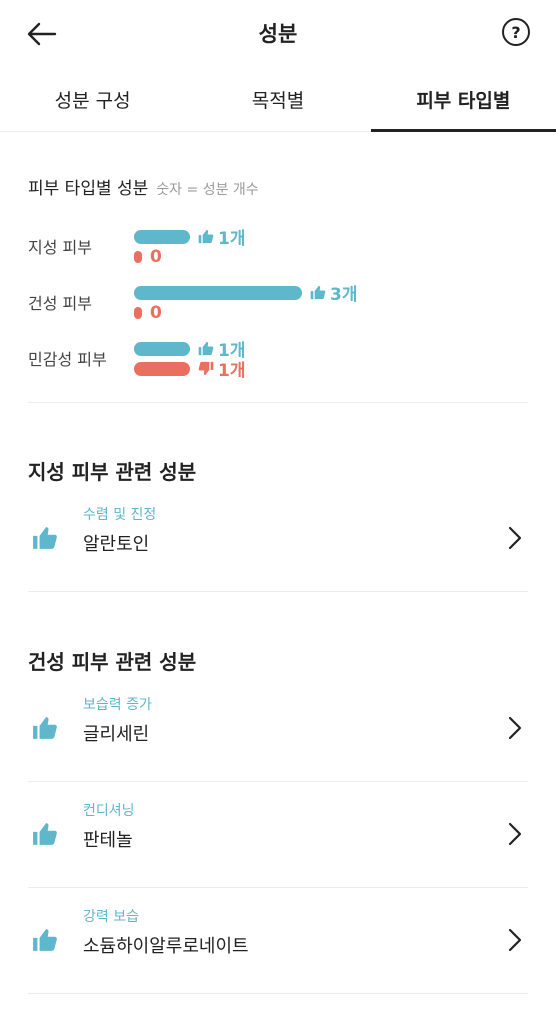 Image resolution: width=556 pixels, height=1024 pixels. I want to click on positive-count: 1개, so click(232, 239).